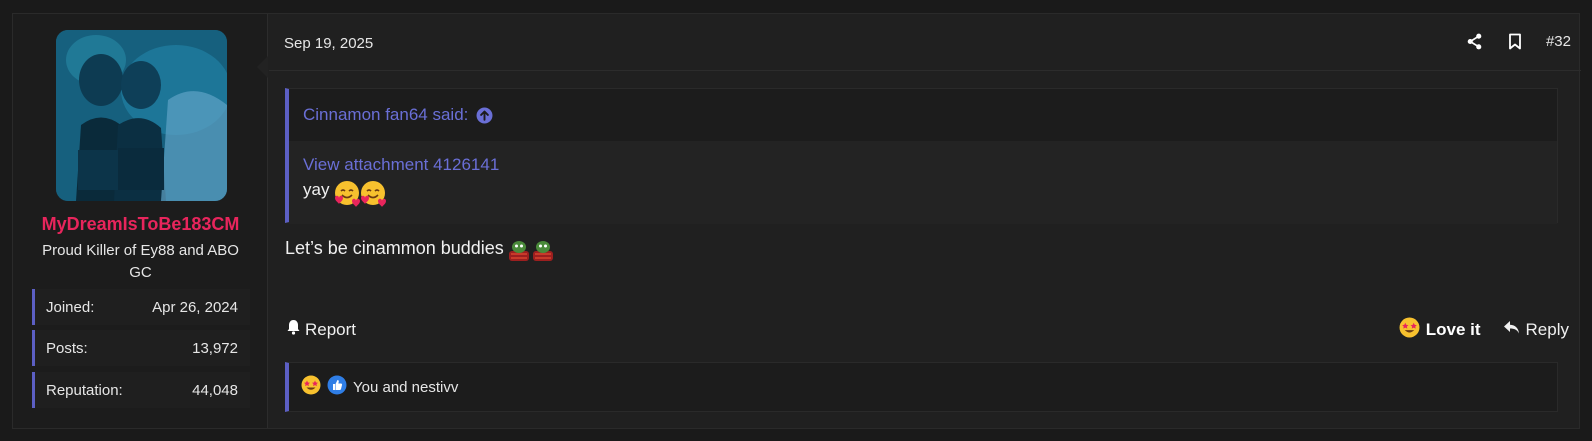  I want to click on thumbs-up-icon, so click(337, 387).